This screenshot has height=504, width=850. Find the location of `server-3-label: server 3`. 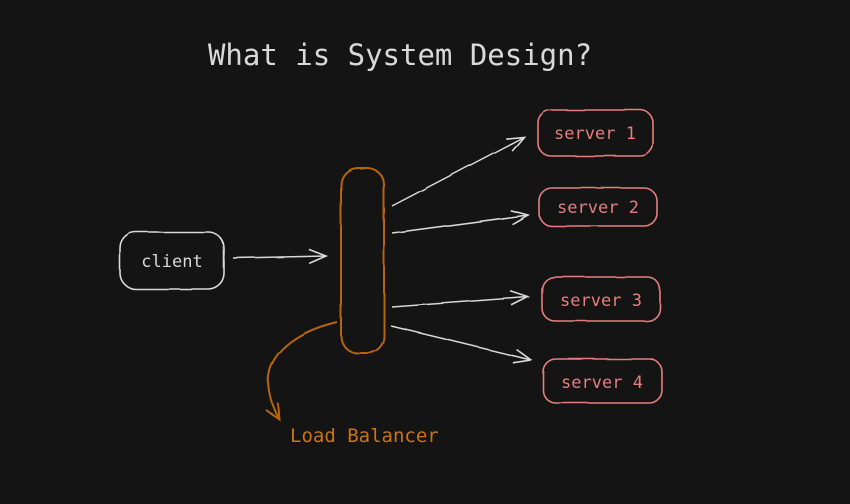

server-3-label: server 3 is located at coordinates (601, 301).